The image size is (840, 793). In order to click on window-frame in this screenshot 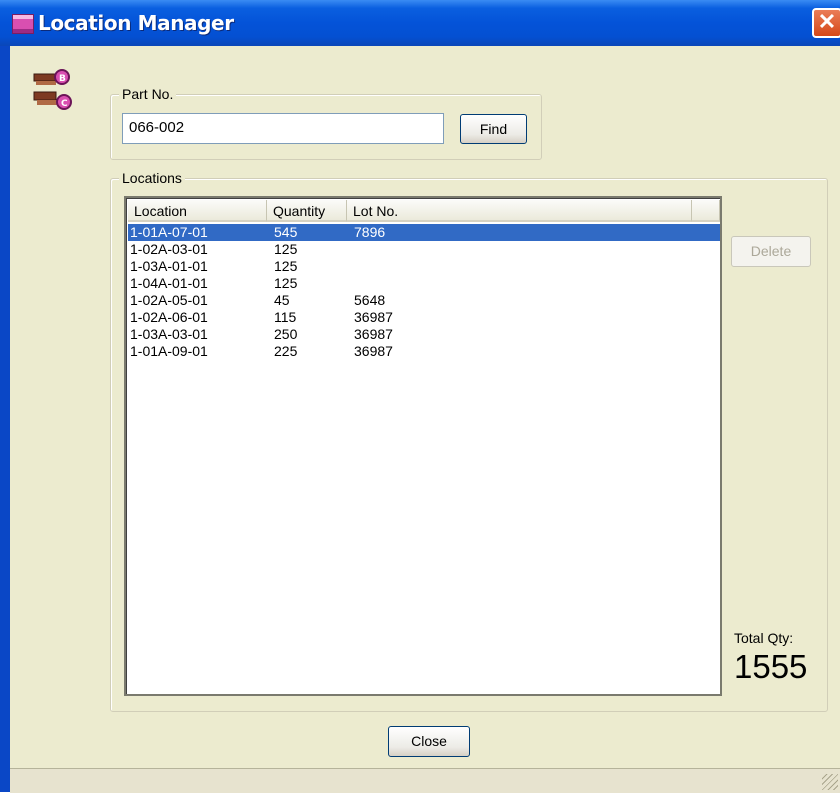, I will do `click(5, 419)`.